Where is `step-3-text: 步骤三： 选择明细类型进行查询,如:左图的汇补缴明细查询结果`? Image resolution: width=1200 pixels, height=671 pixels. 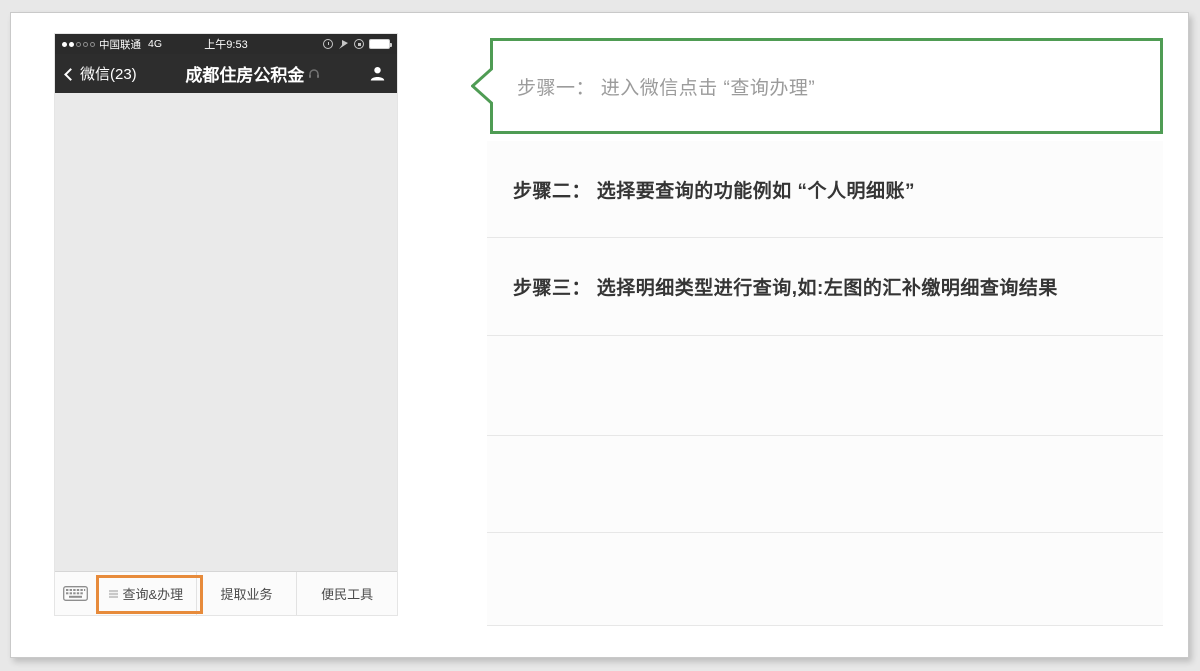 step-3-text: 步骤三： 选择明细类型进行查询,如:左图的汇补缴明细查询结果 is located at coordinates (785, 288).